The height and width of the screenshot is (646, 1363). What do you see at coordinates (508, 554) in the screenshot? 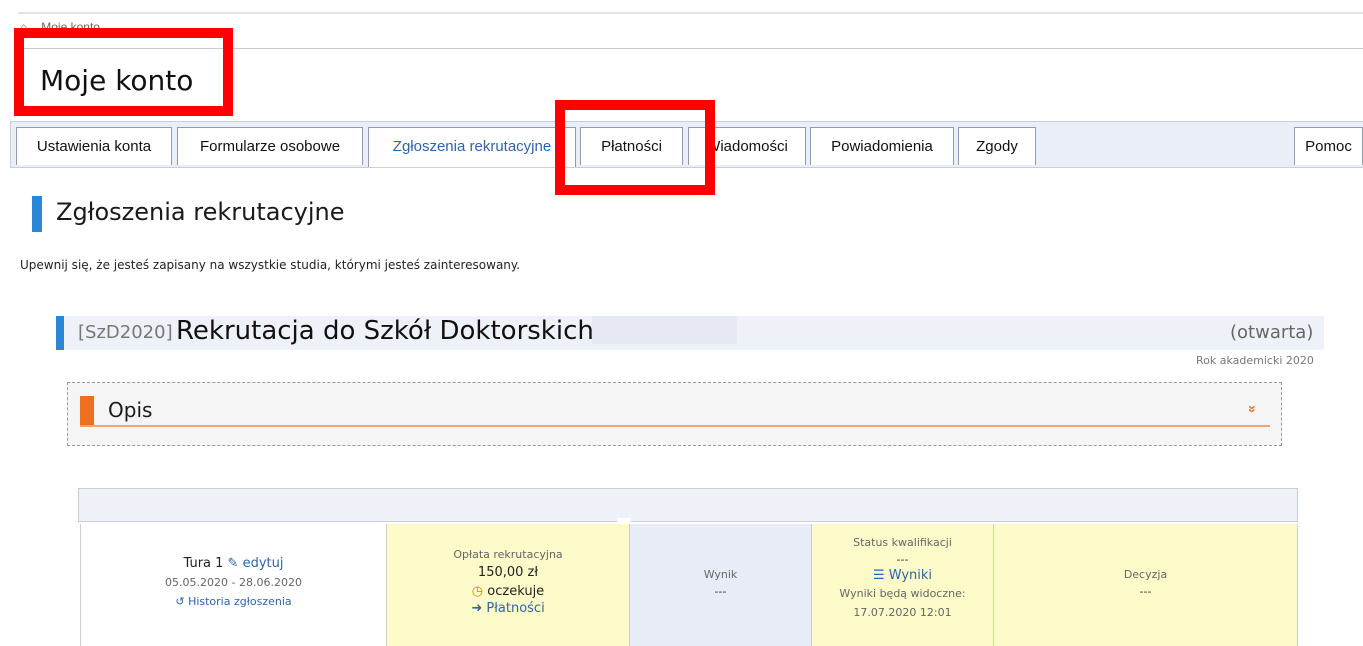
I see `fee-label: Opłata rekrutacyjna` at bounding box center [508, 554].